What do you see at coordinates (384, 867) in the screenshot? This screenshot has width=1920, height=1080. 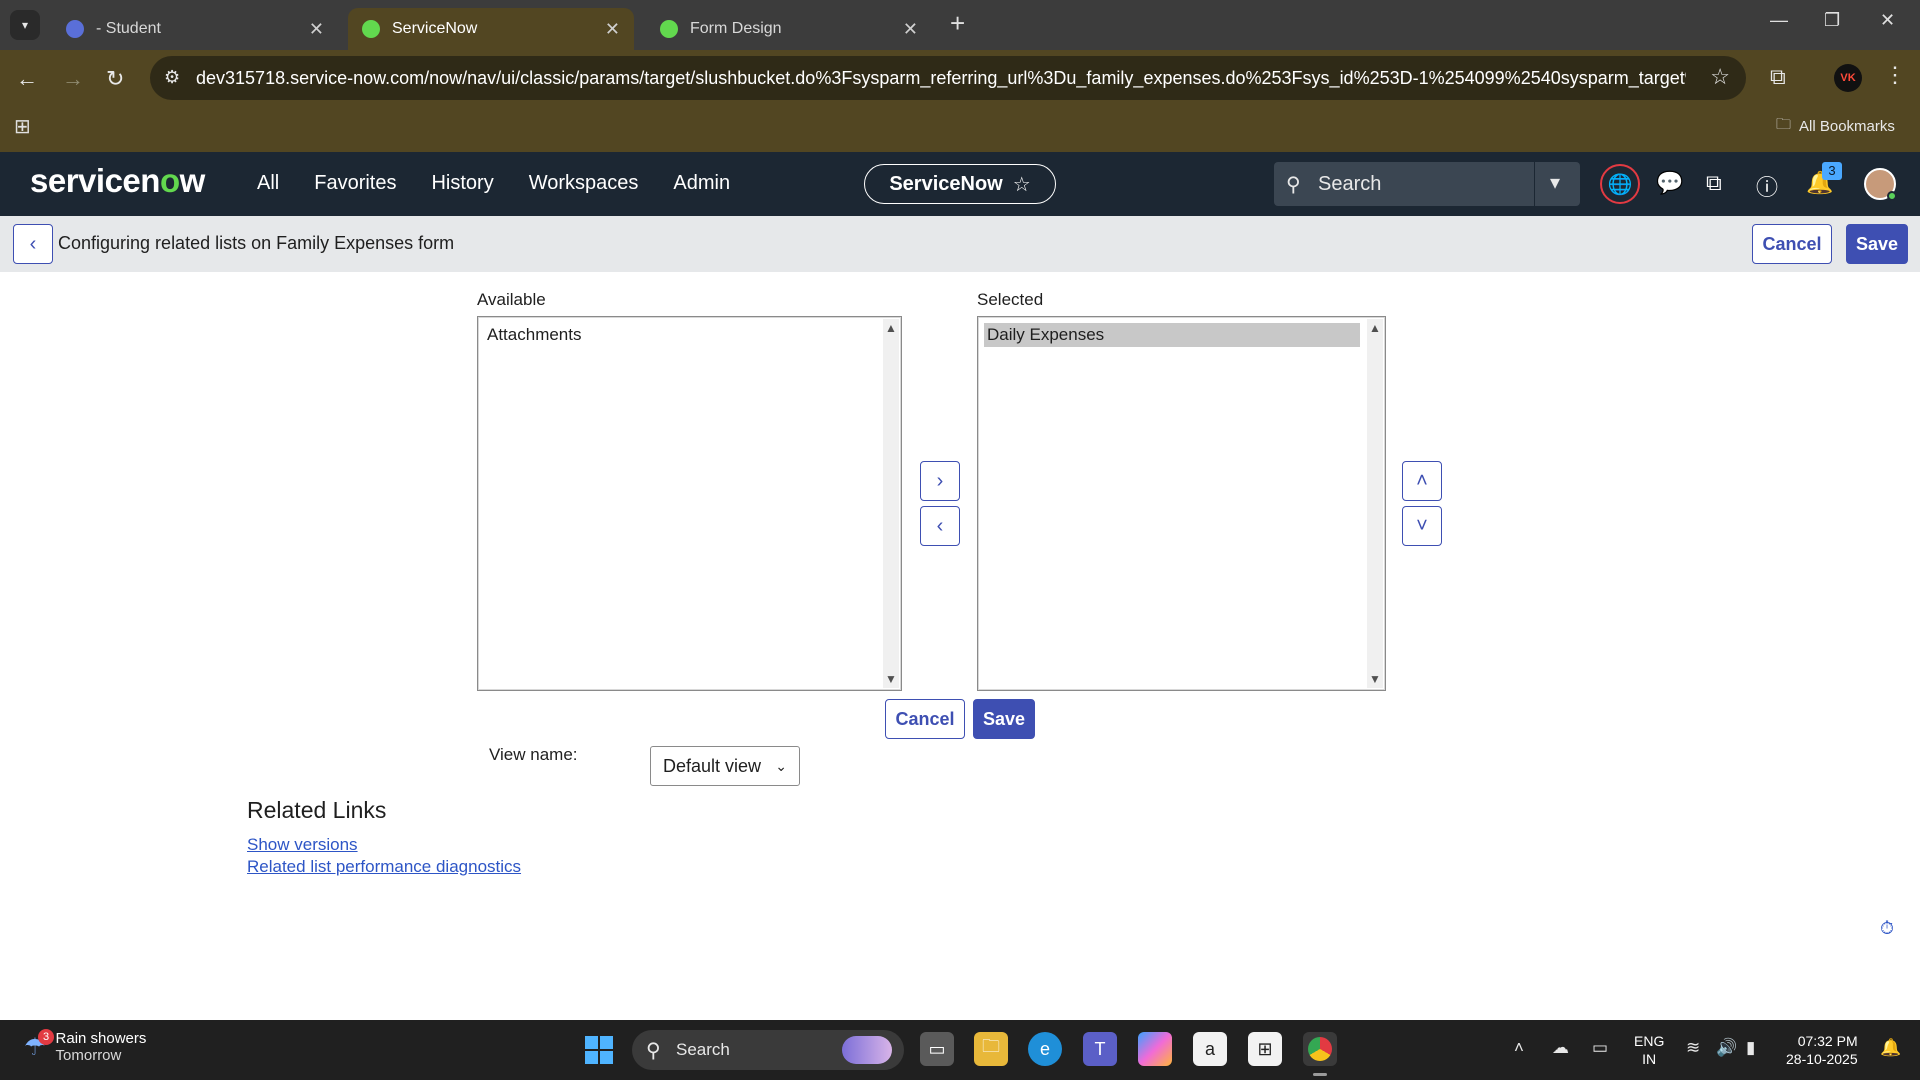 I see `related-list-diagnostics-link: Related list performance diagnostics` at bounding box center [384, 867].